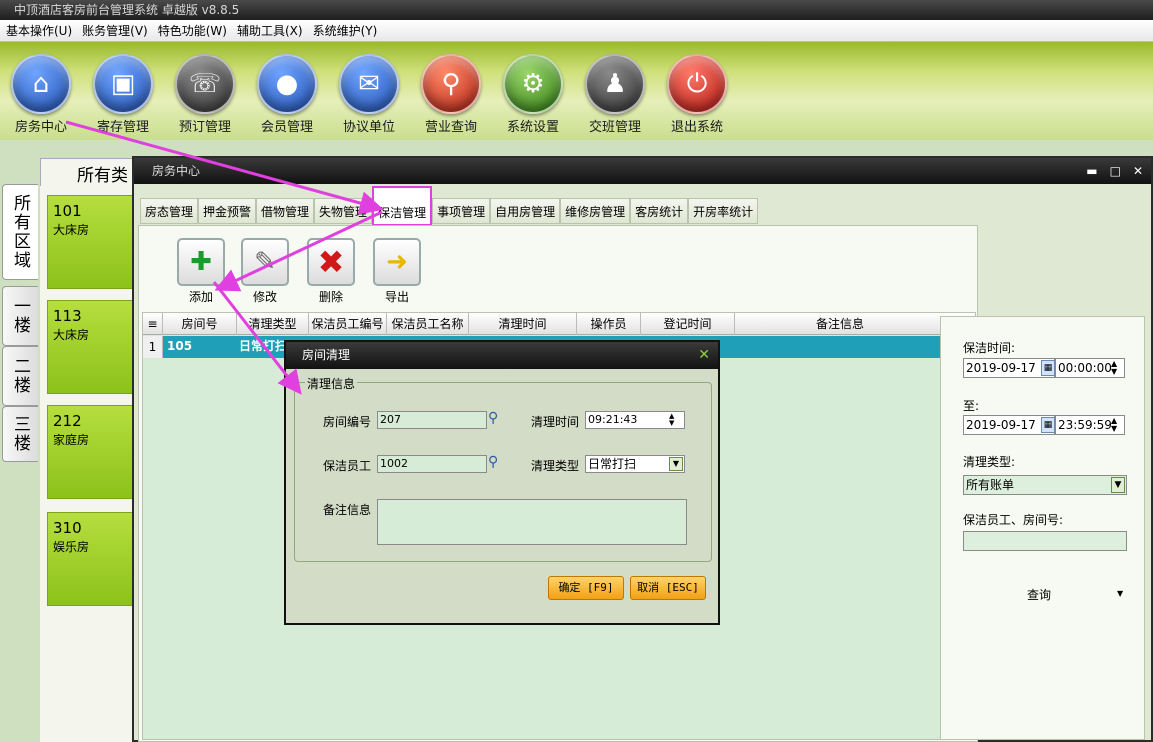 This screenshot has height=742, width=1153. I want to click on add-button: ✚ 添加, so click(201, 271).